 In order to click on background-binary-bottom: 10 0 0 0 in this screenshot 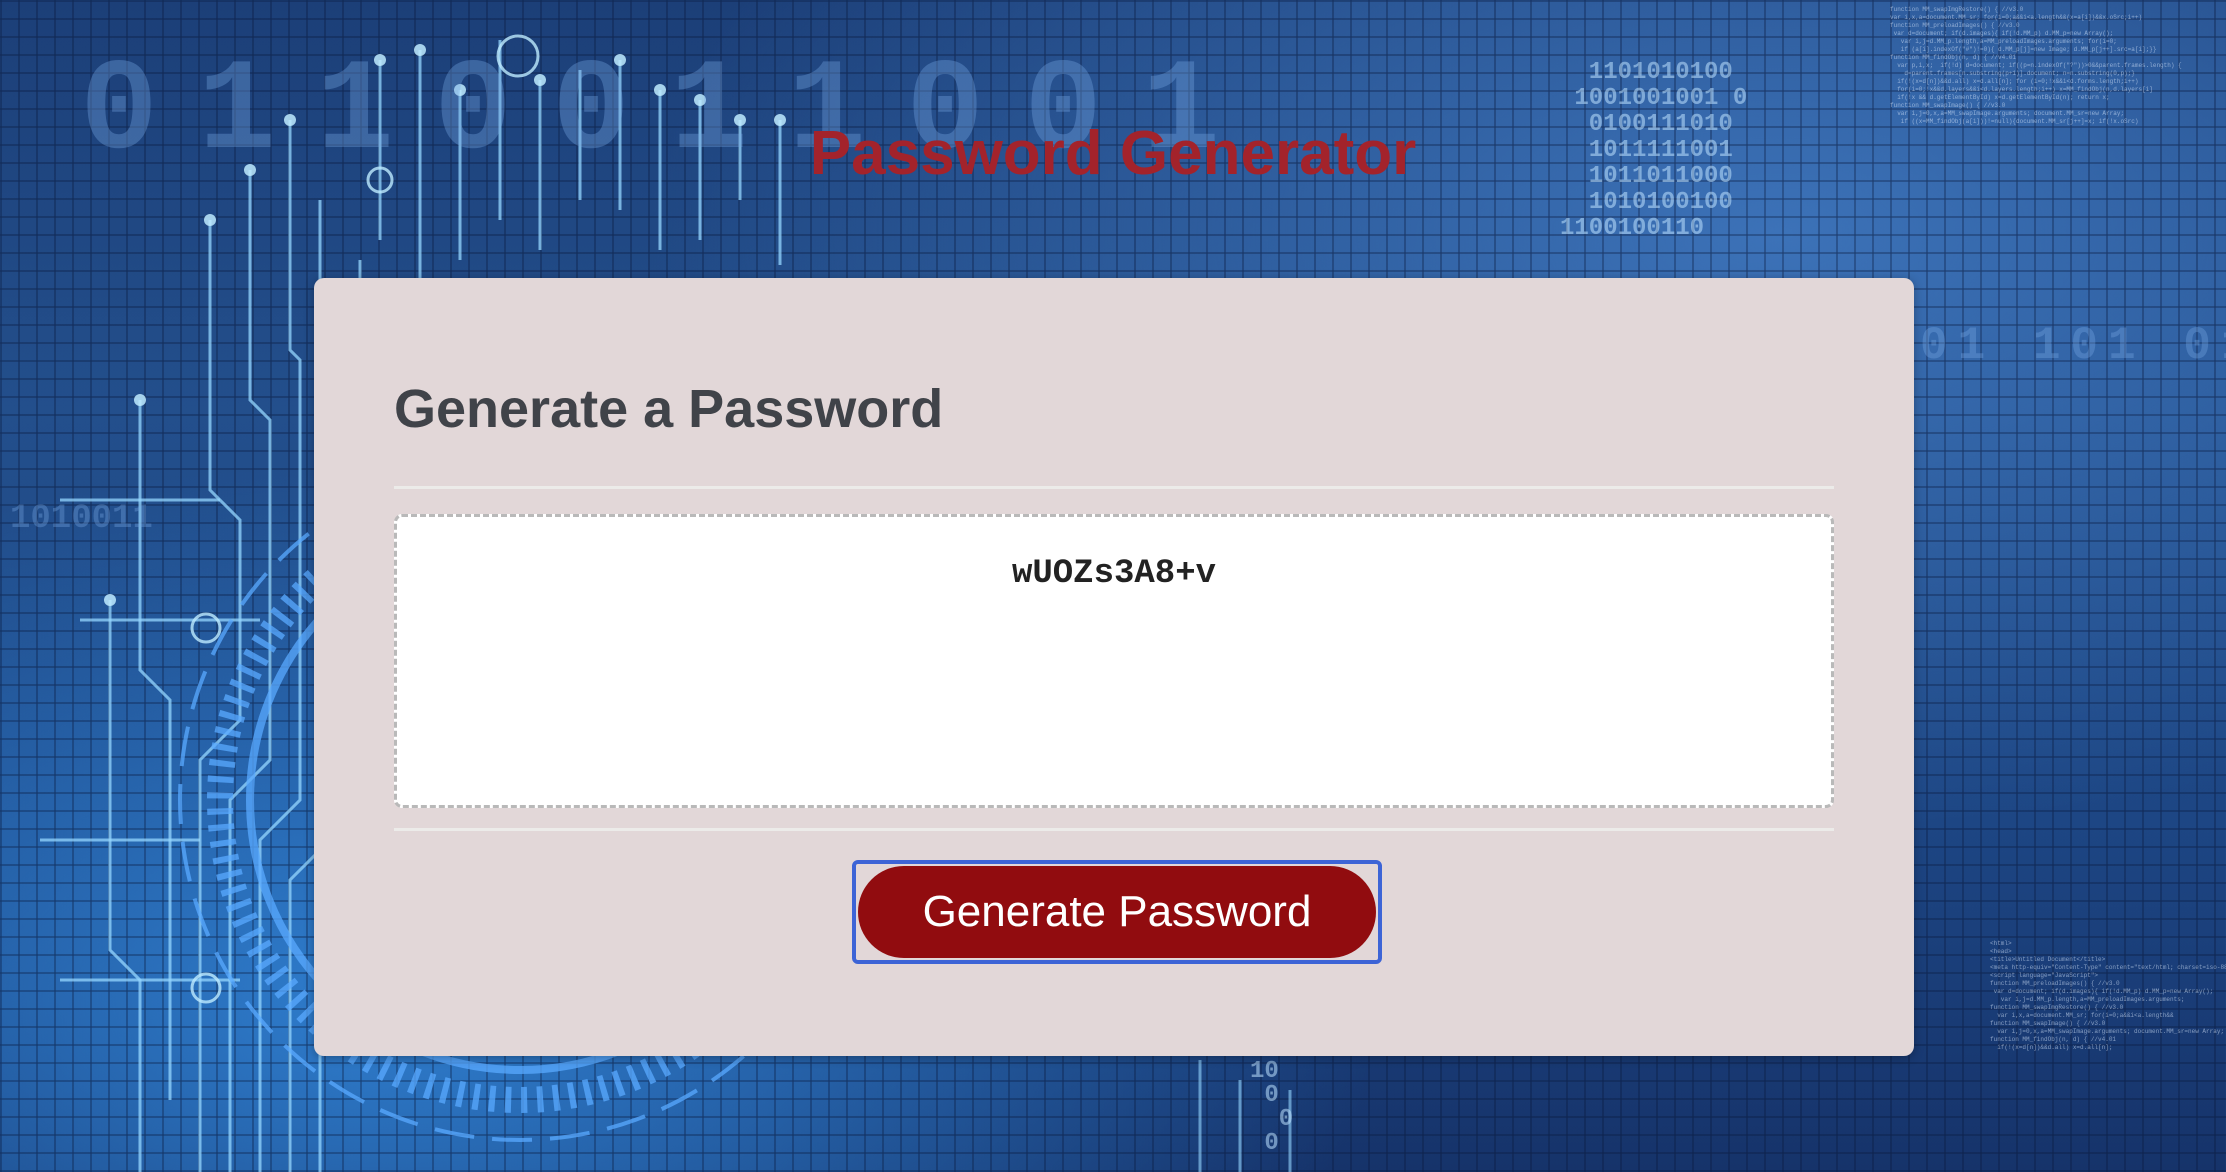, I will do `click(1272, 1107)`.